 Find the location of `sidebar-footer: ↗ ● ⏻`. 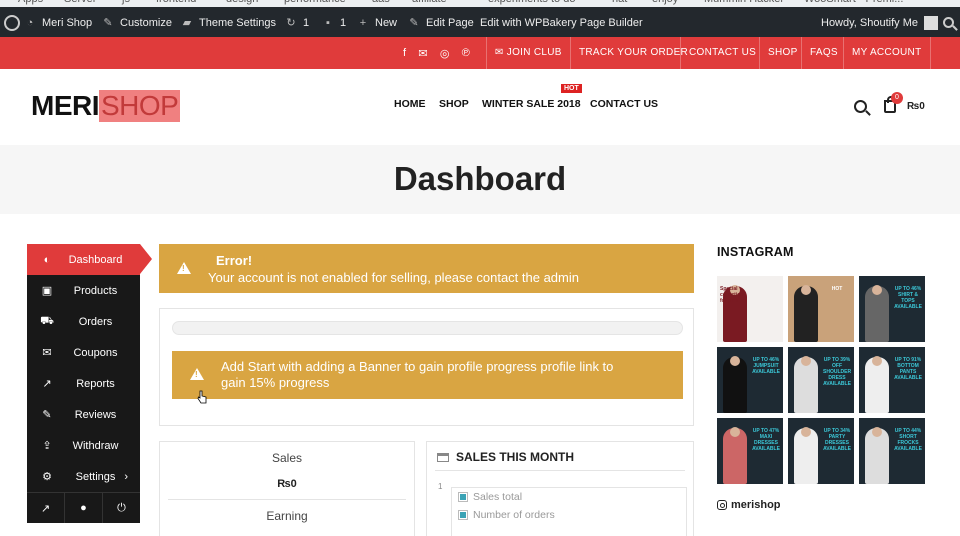

sidebar-footer: ↗ ● ⏻ is located at coordinates (83, 507).